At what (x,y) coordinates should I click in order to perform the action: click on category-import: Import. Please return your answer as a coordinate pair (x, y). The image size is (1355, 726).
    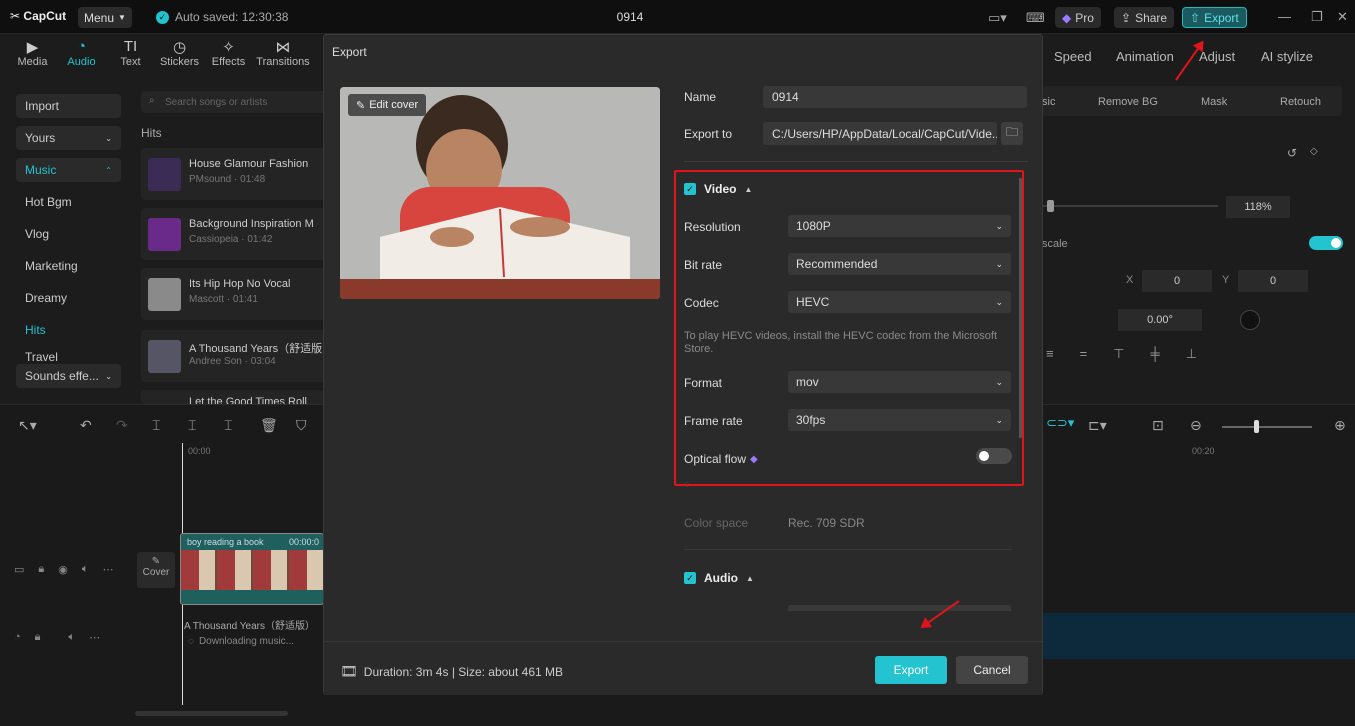
    Looking at the image, I should click on (68, 106).